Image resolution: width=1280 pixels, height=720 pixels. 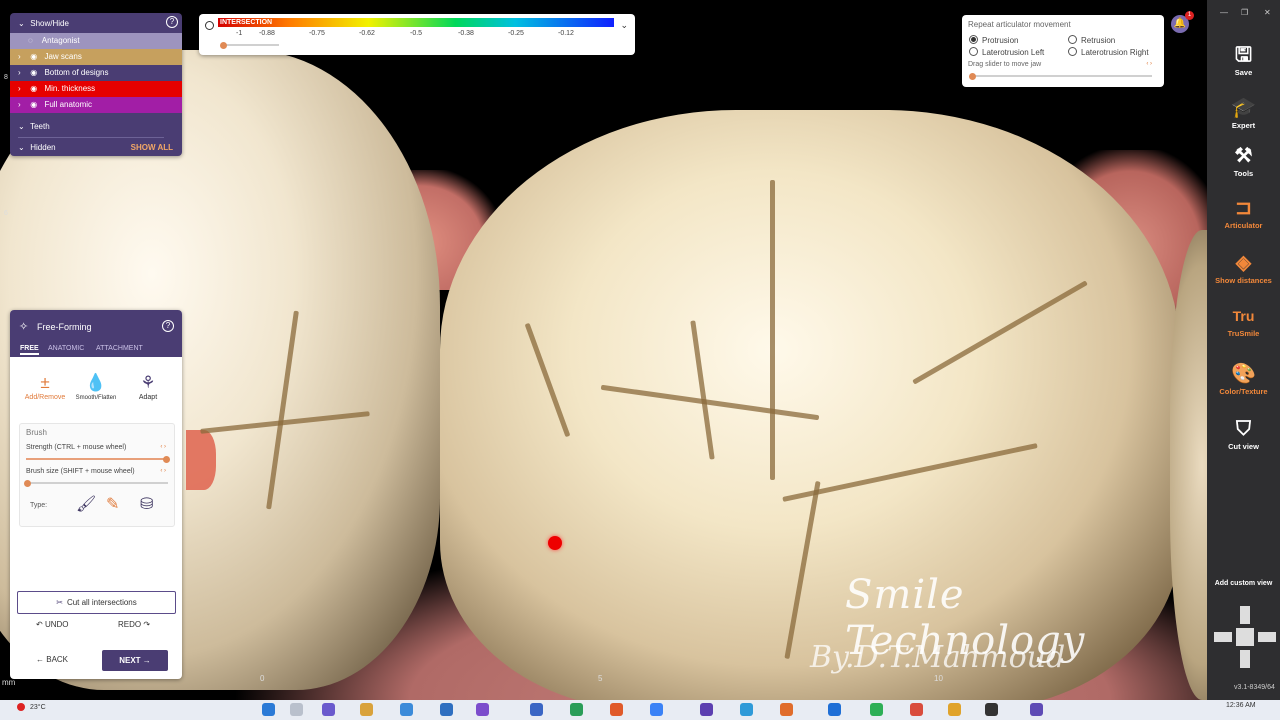 I want to click on tab-attachment: ATTACHMENT, so click(x=119, y=348).